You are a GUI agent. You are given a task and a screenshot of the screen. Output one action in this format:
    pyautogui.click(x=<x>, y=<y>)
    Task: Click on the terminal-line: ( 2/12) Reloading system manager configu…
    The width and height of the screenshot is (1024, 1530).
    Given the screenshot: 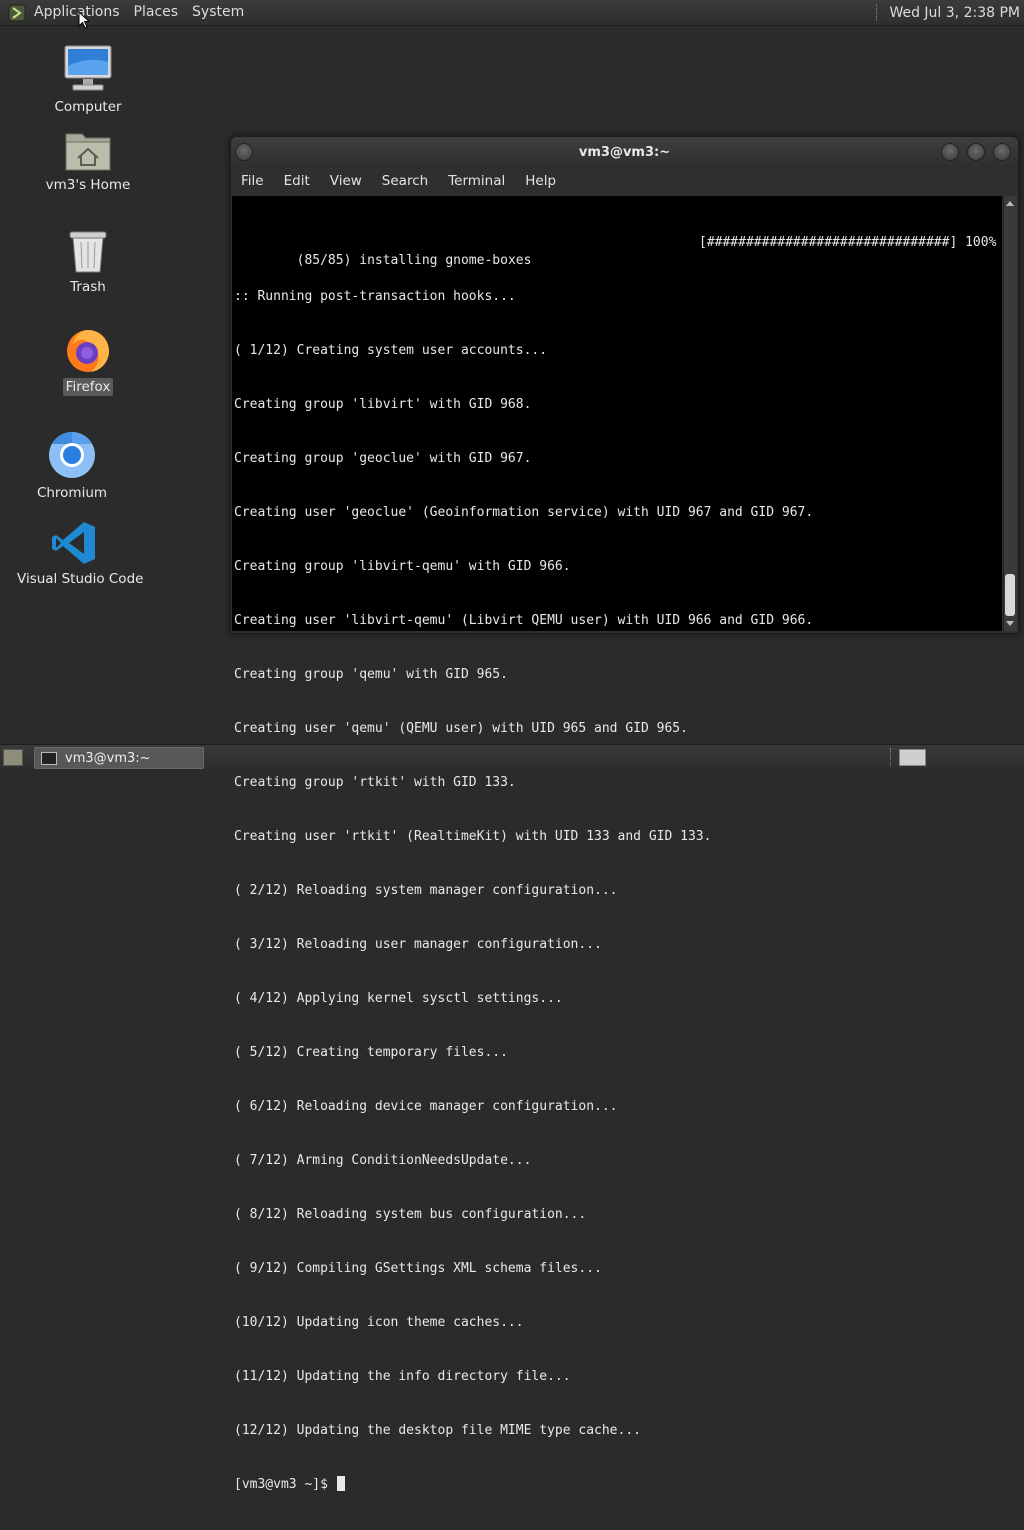 What is the action you would take?
    pyautogui.click(x=426, y=890)
    